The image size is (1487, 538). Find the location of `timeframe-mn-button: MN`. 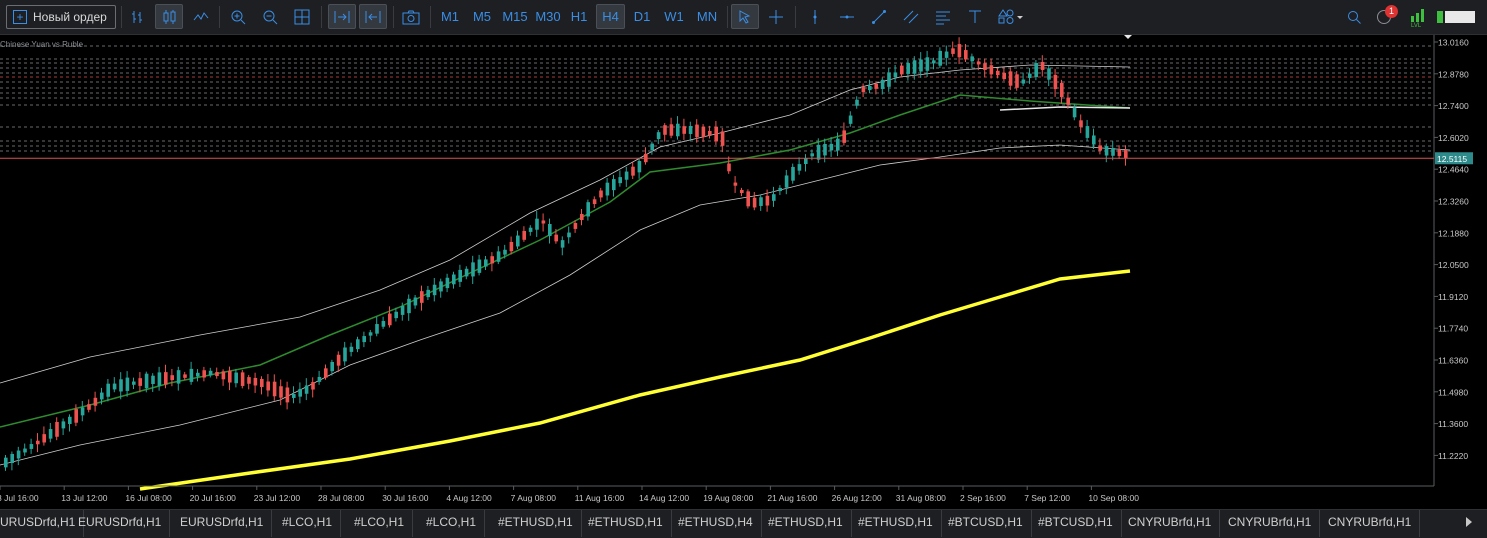

timeframe-mn-button: MN is located at coordinates (707, 16).